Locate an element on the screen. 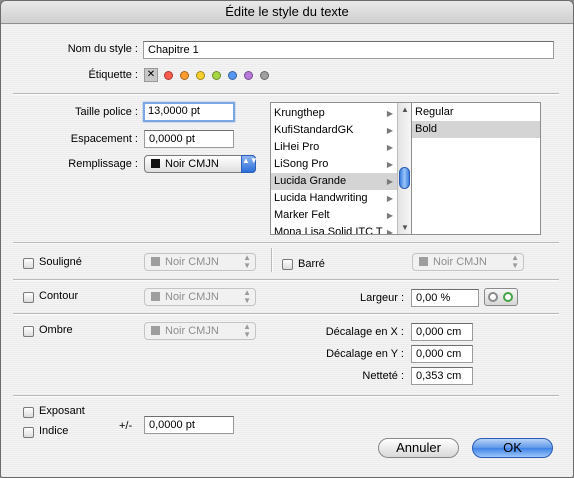 The width and height of the screenshot is (574, 478). cancel-button: Annuler is located at coordinates (418, 448).